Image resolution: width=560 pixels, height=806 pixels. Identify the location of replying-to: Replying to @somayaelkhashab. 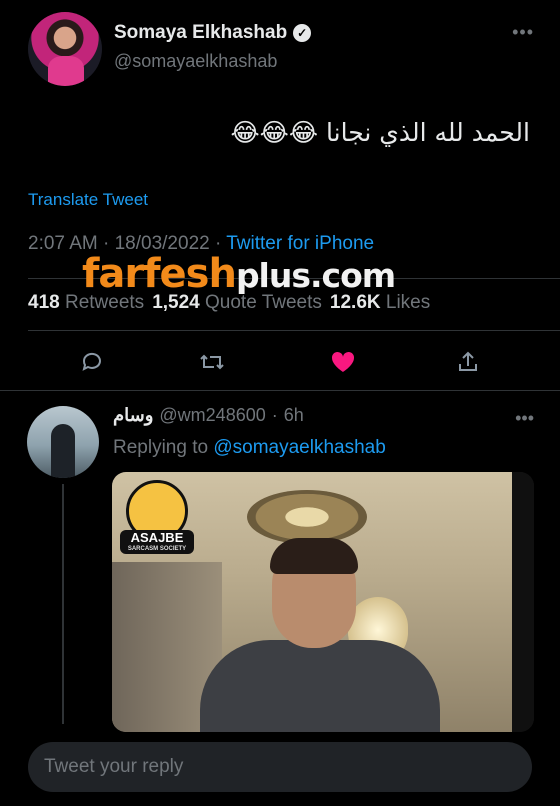
(249, 448).